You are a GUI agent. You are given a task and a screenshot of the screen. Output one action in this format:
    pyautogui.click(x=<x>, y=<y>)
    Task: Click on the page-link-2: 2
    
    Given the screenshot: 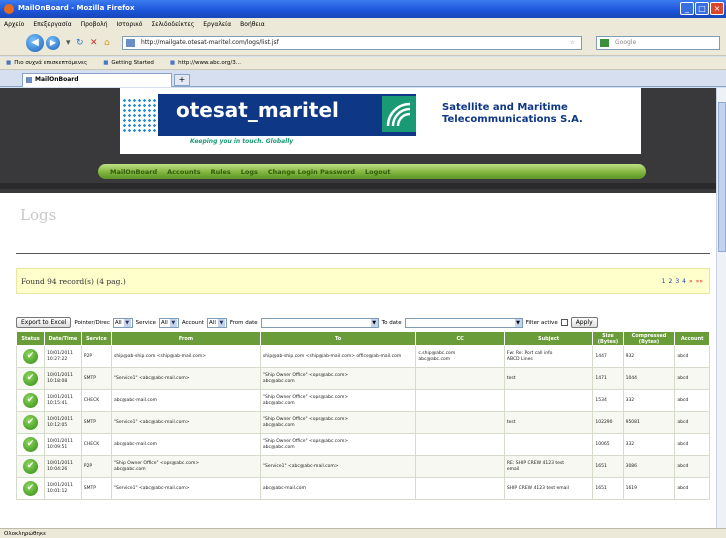 What is the action you would take?
    pyautogui.click(x=671, y=281)
    